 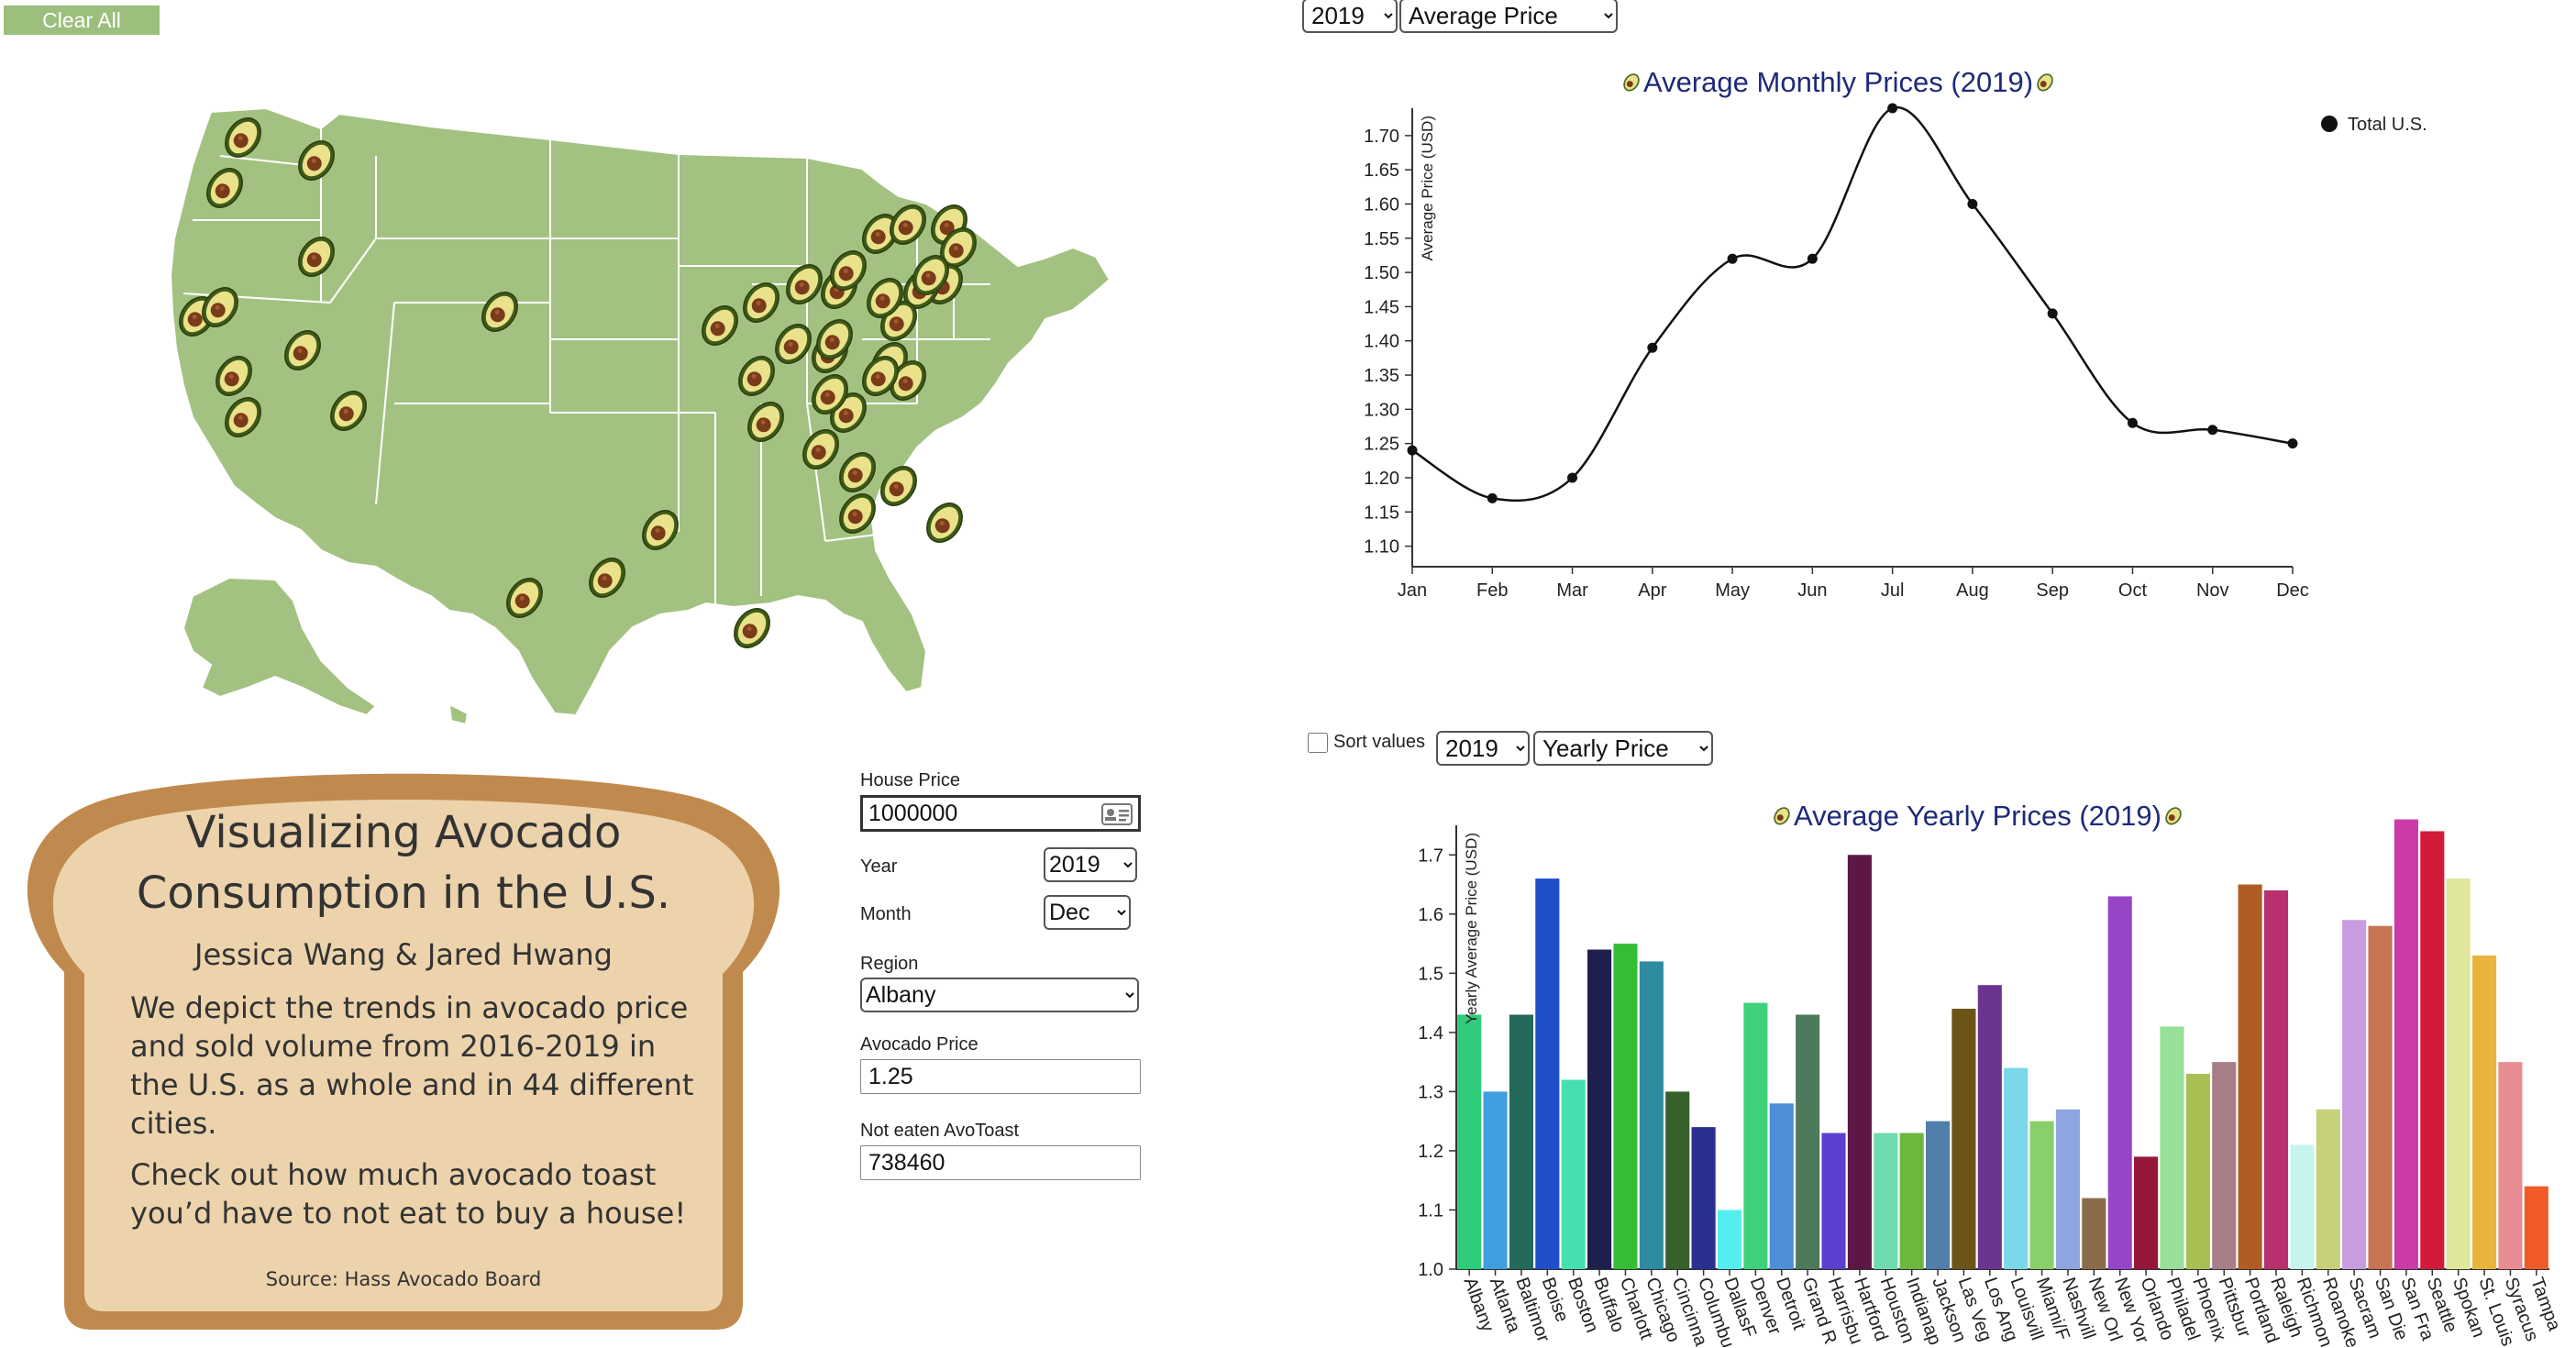 I want to click on line-y-axis-label: Average Price (USD), so click(x=1427, y=188).